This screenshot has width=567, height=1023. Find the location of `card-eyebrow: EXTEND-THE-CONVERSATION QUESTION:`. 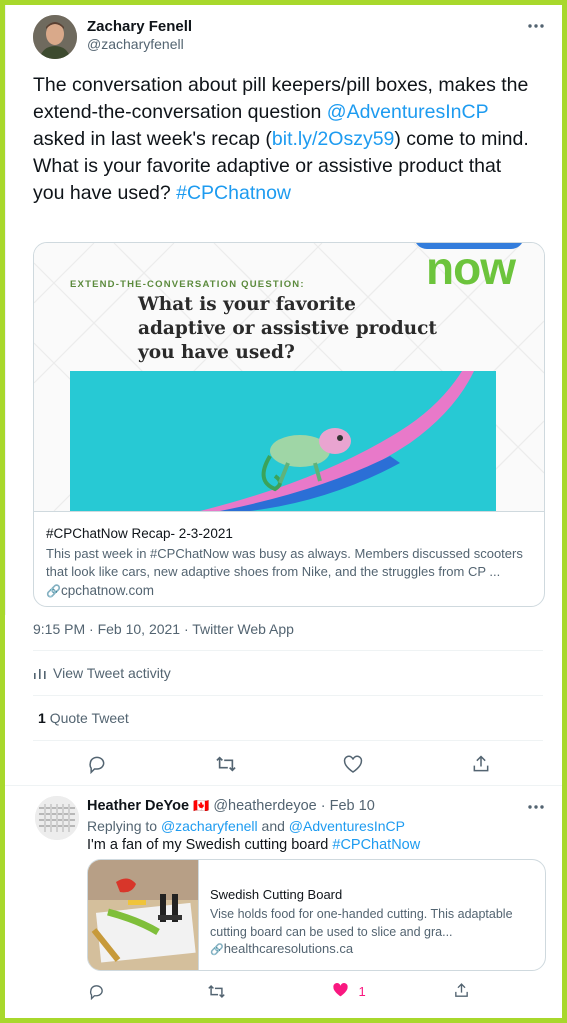

card-eyebrow: EXTEND-THE-CONVERSATION QUESTION: is located at coordinates (187, 284).